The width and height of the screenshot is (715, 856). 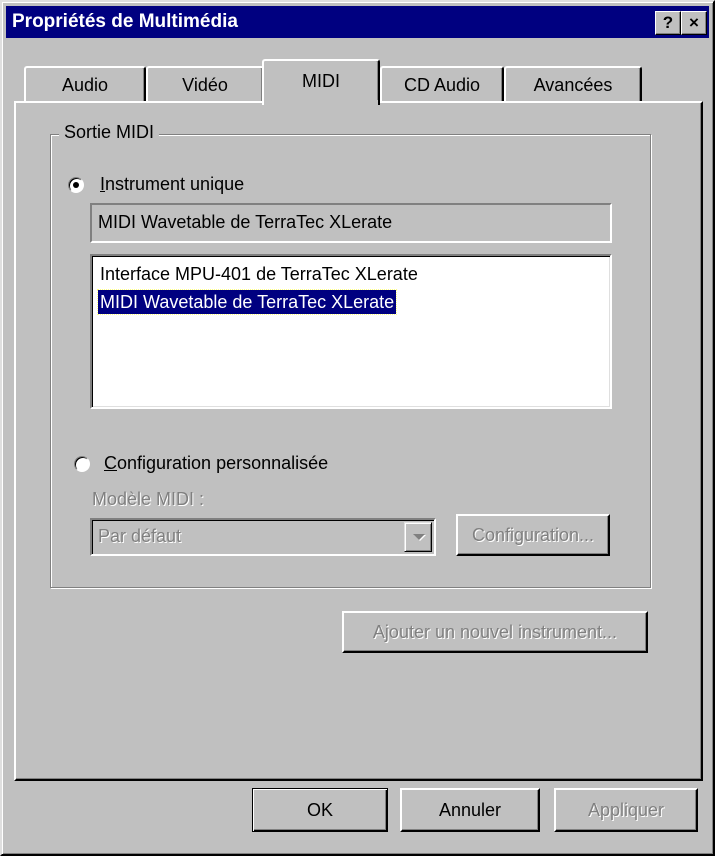 I want to click on midi-scheme-value: Par défaut, so click(x=140, y=536).